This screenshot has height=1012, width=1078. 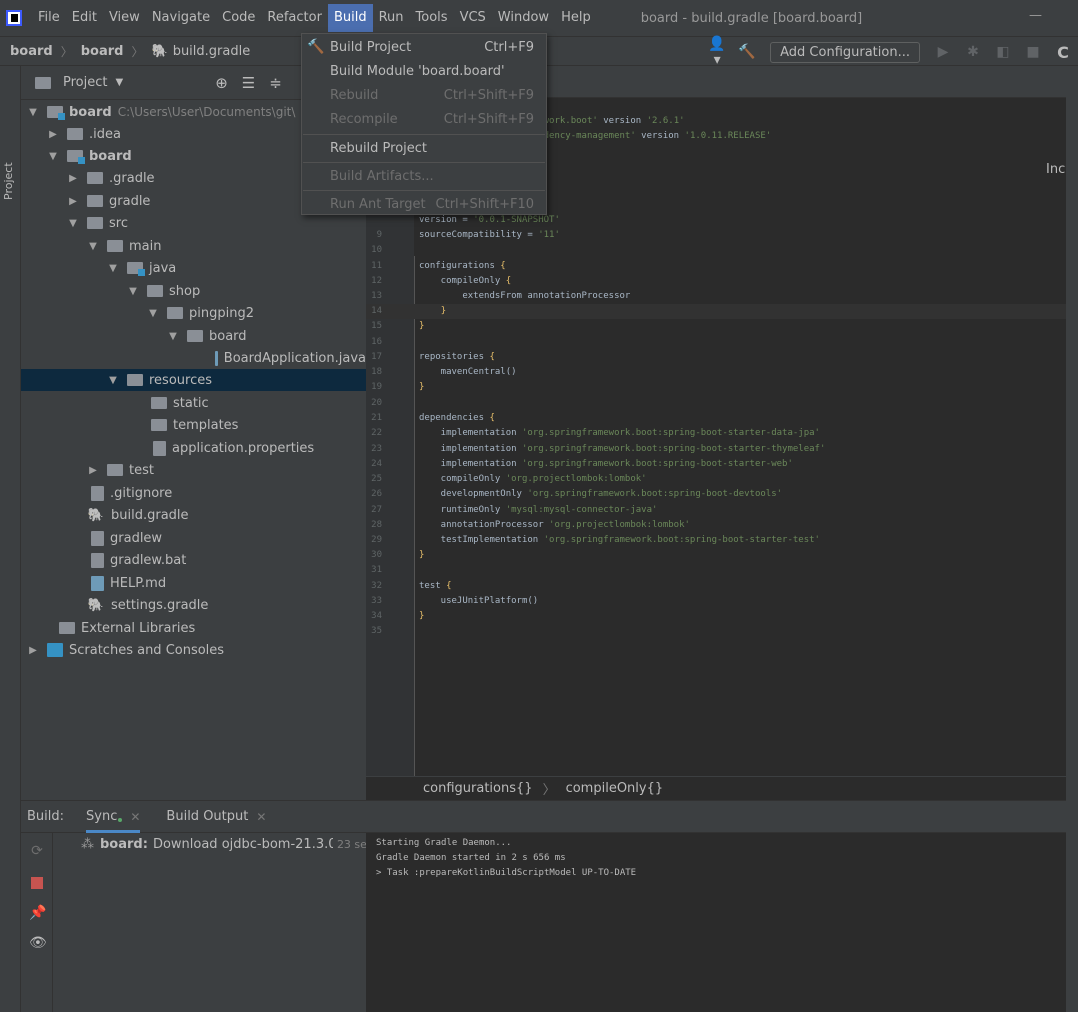 What do you see at coordinates (193, 493) in the screenshot?
I see `tree-item-gitignore: .gitignore` at bounding box center [193, 493].